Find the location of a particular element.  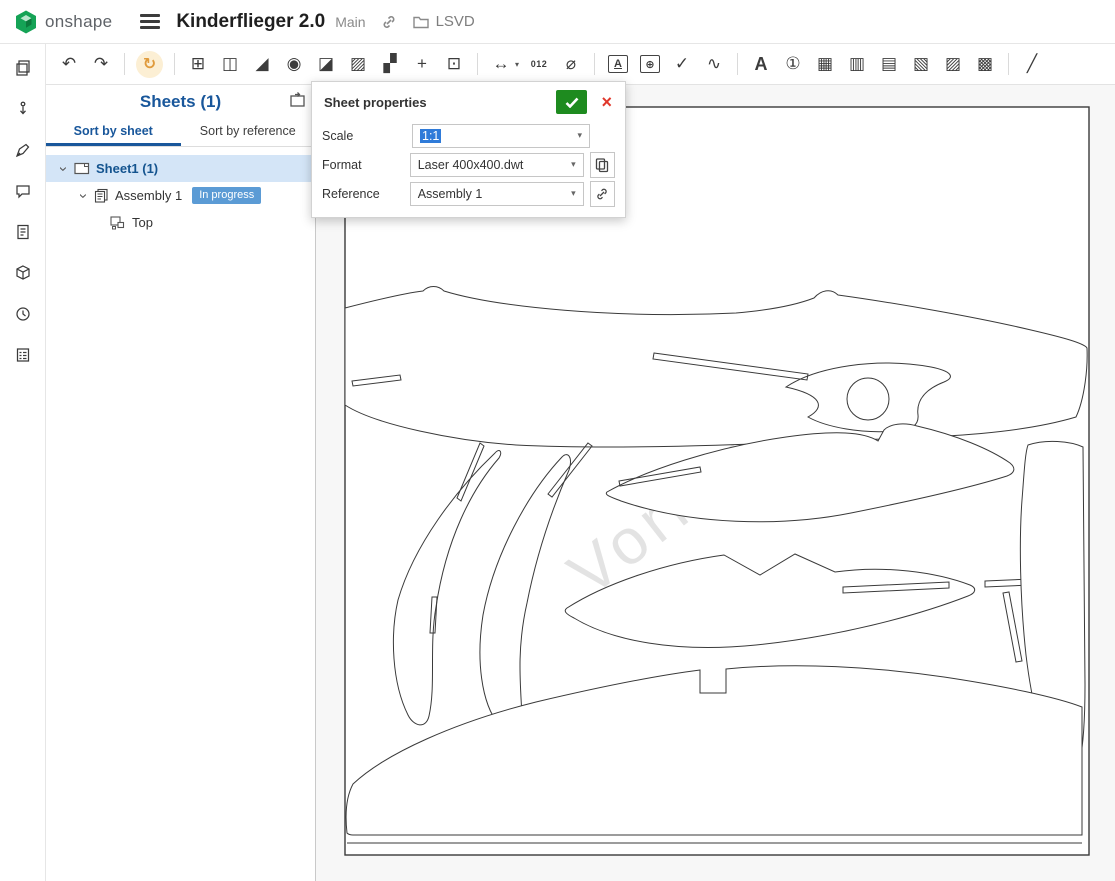

note-icon: A is located at coordinates (618, 64).